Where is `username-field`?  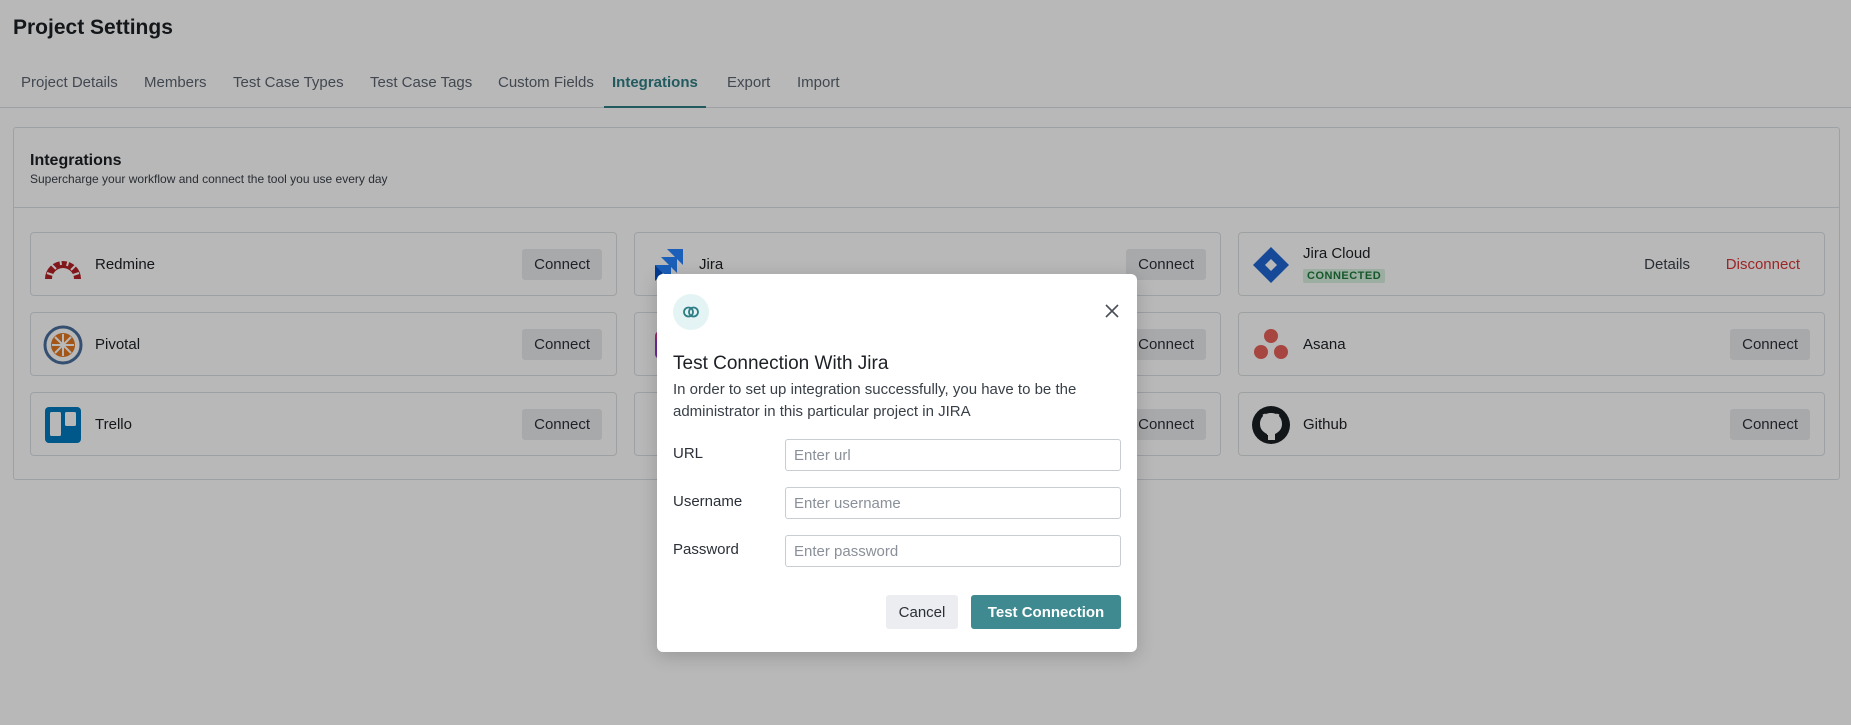
username-field is located at coordinates (953, 503).